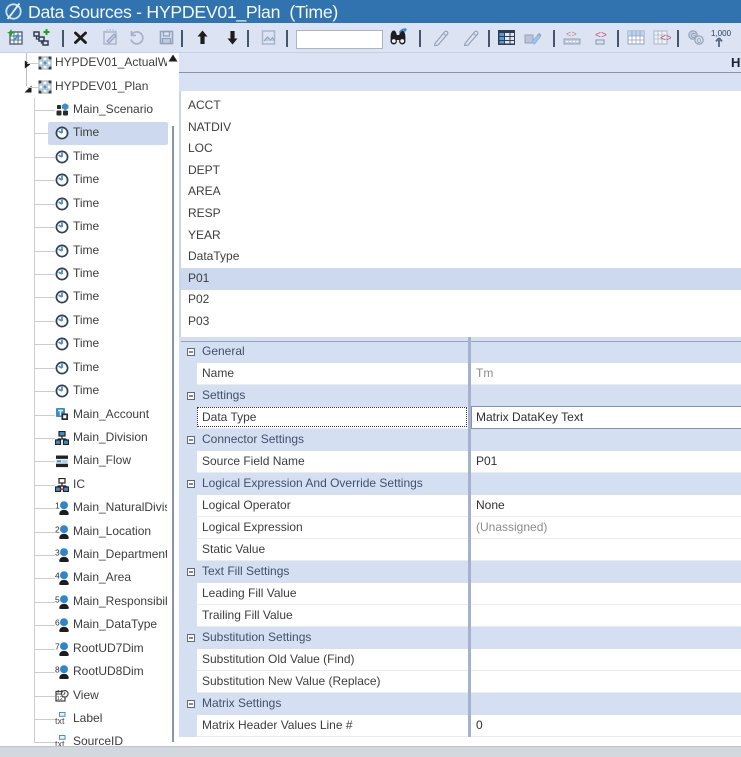 The image size is (741, 757). I want to click on svg-text: 3, so click(57, 553).